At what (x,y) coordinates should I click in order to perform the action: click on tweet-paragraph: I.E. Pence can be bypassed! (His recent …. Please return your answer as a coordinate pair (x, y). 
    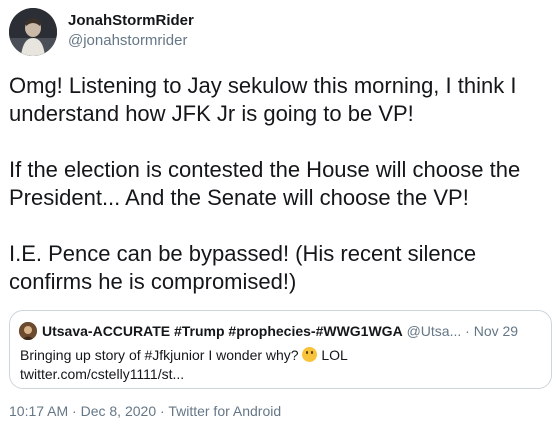
    Looking at the image, I should click on (243, 267).